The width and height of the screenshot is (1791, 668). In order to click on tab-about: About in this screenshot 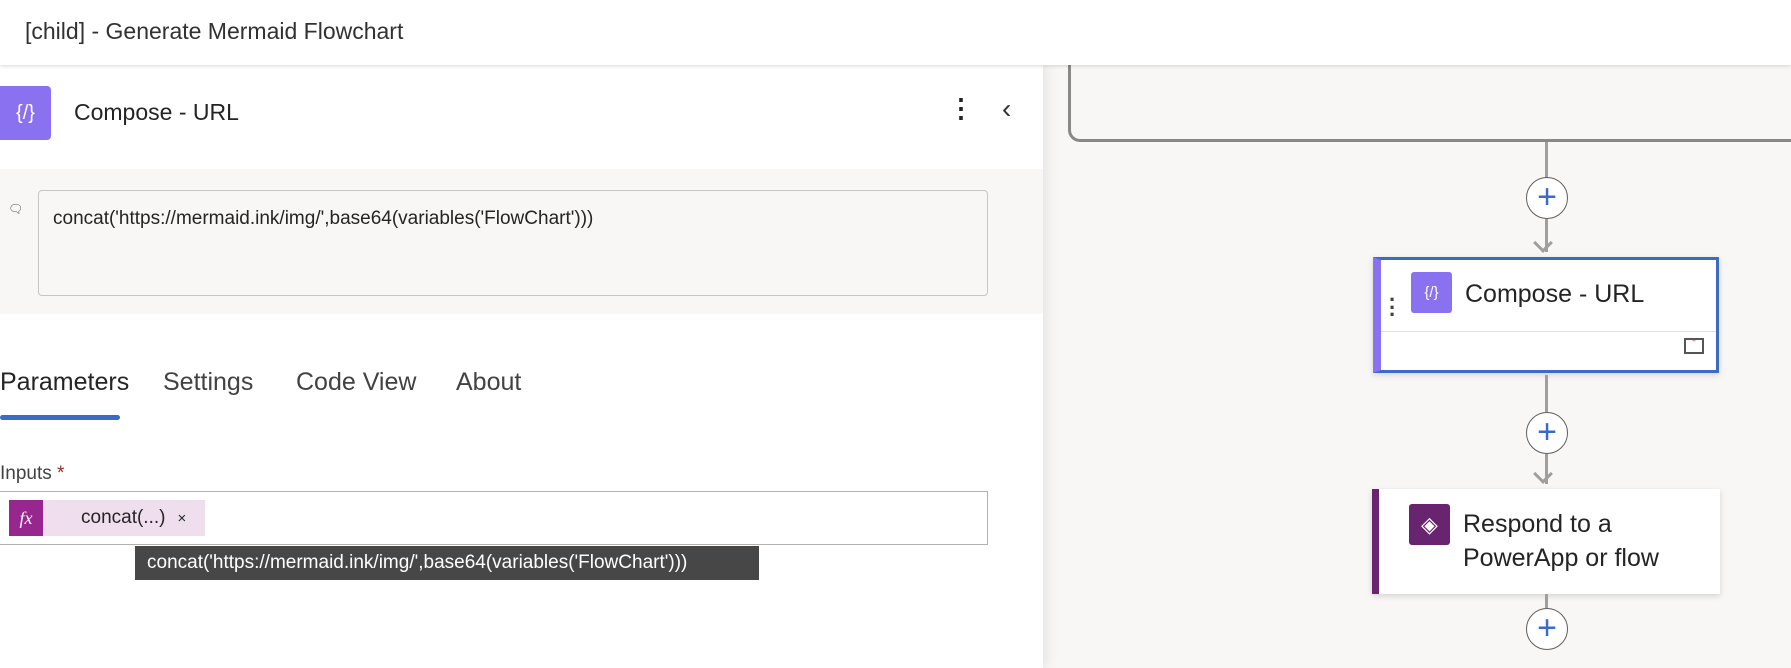, I will do `click(488, 382)`.